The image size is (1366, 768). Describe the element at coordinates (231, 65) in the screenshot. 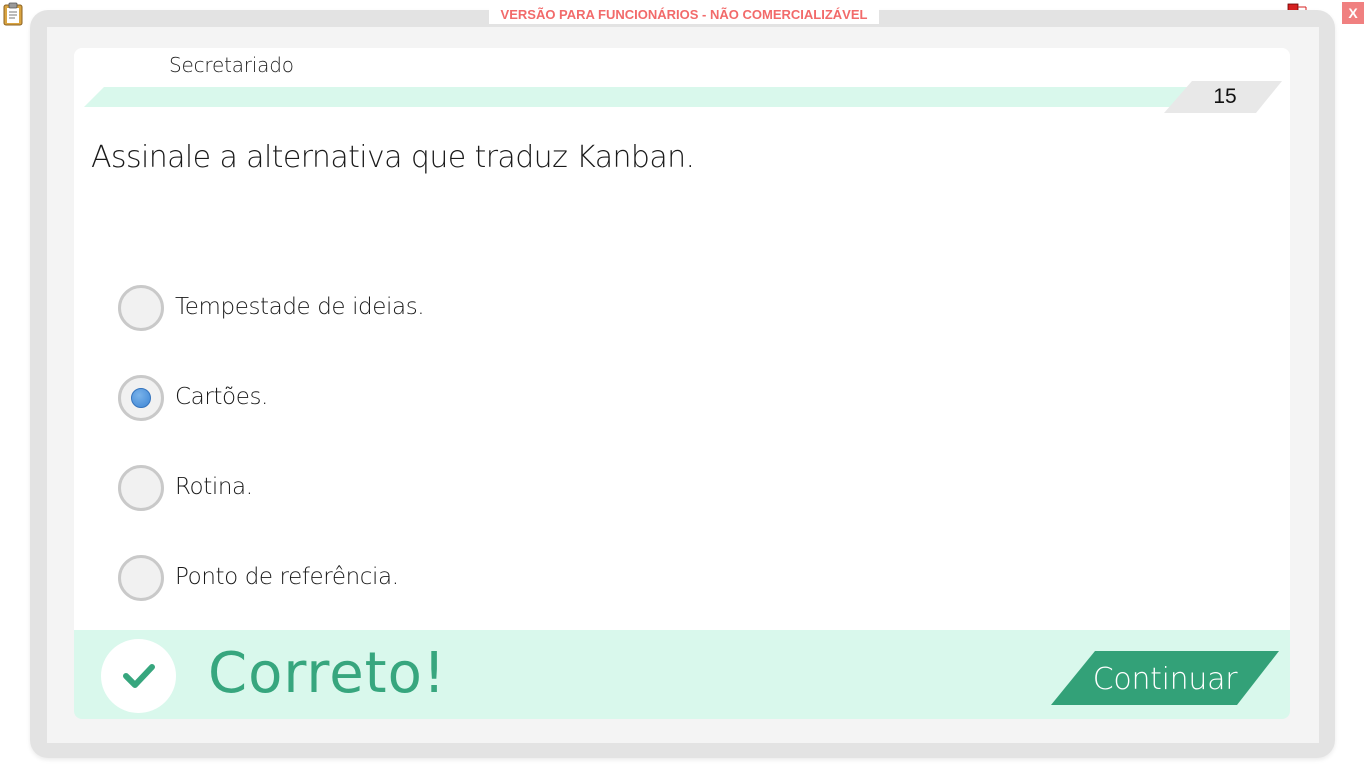

I see `subject-label: Secretariado` at that location.